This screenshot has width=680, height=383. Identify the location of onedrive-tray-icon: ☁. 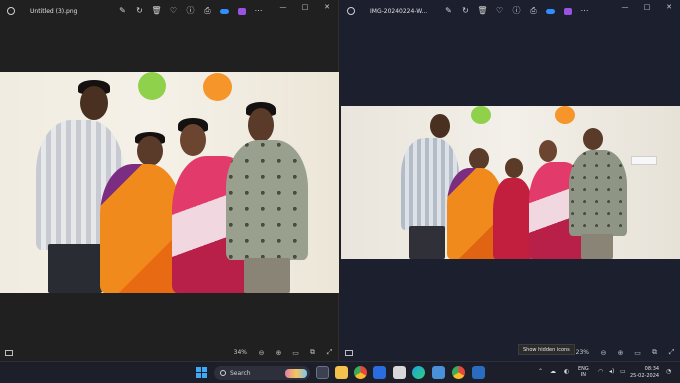
(553, 372).